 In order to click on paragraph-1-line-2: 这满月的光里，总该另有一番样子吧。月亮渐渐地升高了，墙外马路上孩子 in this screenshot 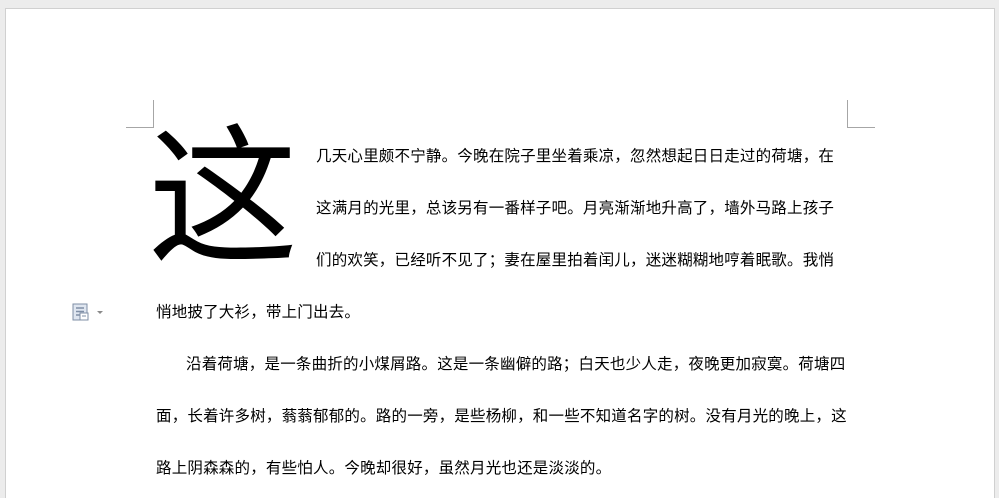, I will do `click(575, 208)`.